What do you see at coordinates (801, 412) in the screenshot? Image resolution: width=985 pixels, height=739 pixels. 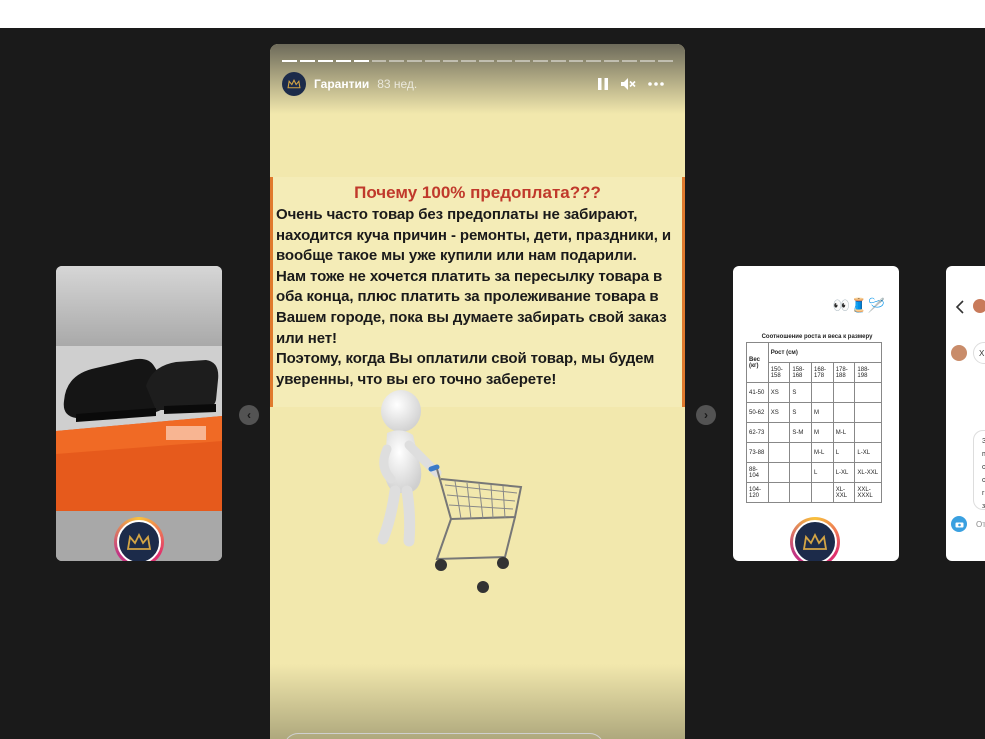 I see `size-table-cell: S` at bounding box center [801, 412].